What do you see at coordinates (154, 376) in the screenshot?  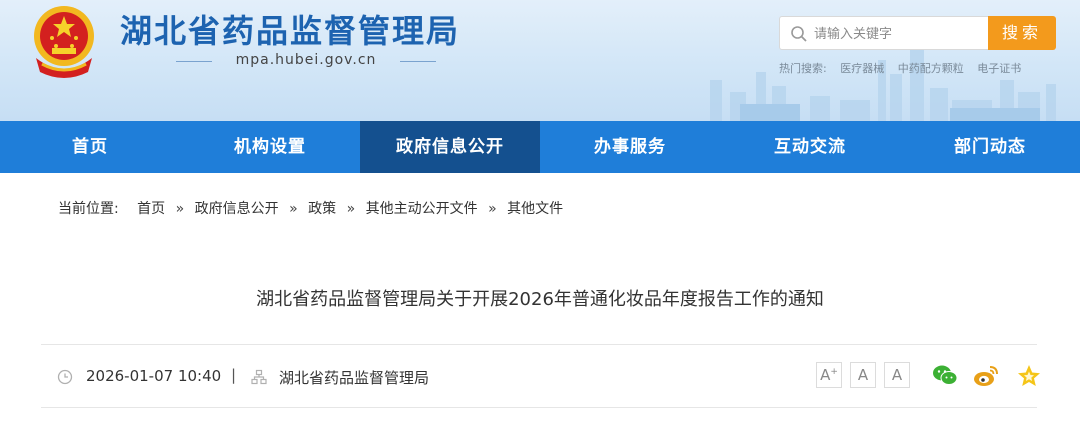 I see `publish-date: 2026-01-07 10:40` at bounding box center [154, 376].